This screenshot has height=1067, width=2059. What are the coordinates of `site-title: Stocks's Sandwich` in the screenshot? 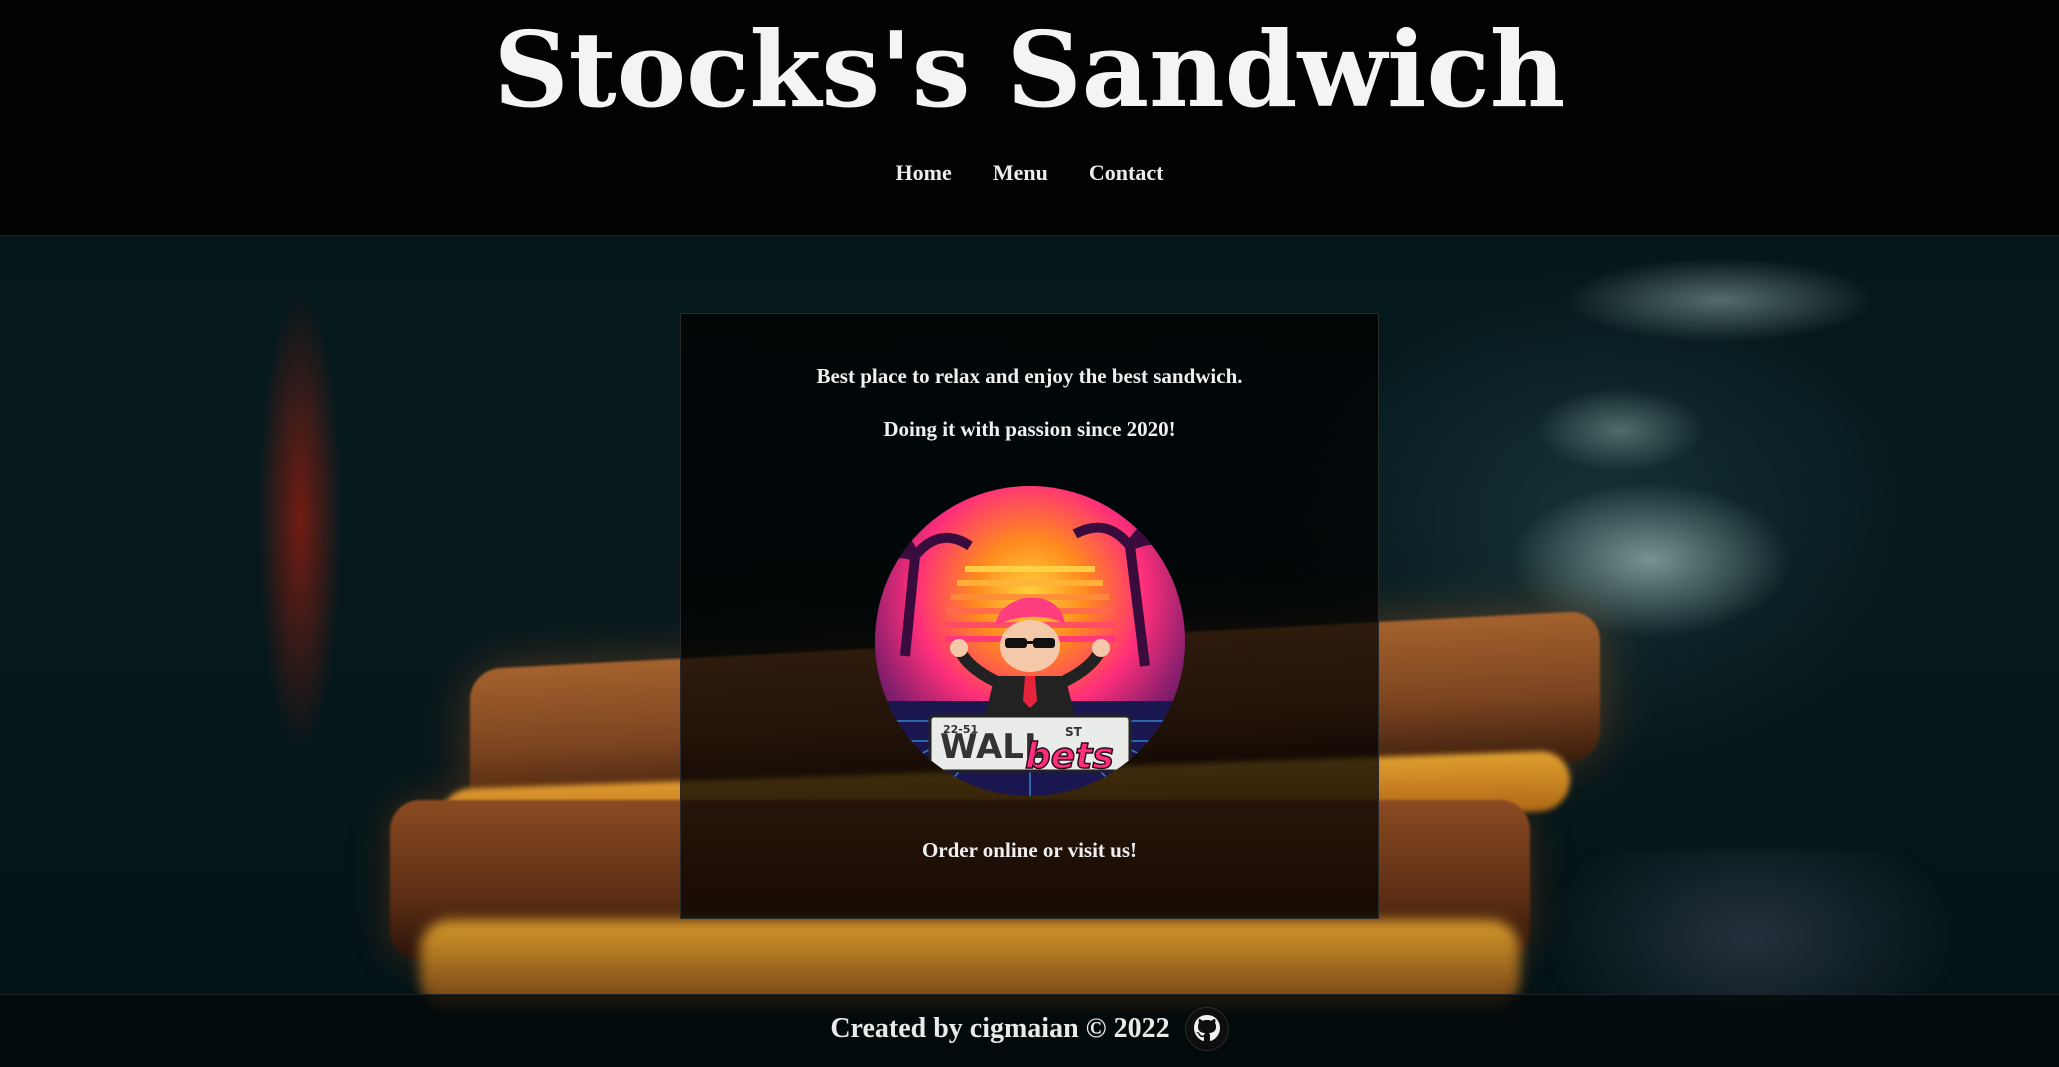 It's located at (1029, 69).